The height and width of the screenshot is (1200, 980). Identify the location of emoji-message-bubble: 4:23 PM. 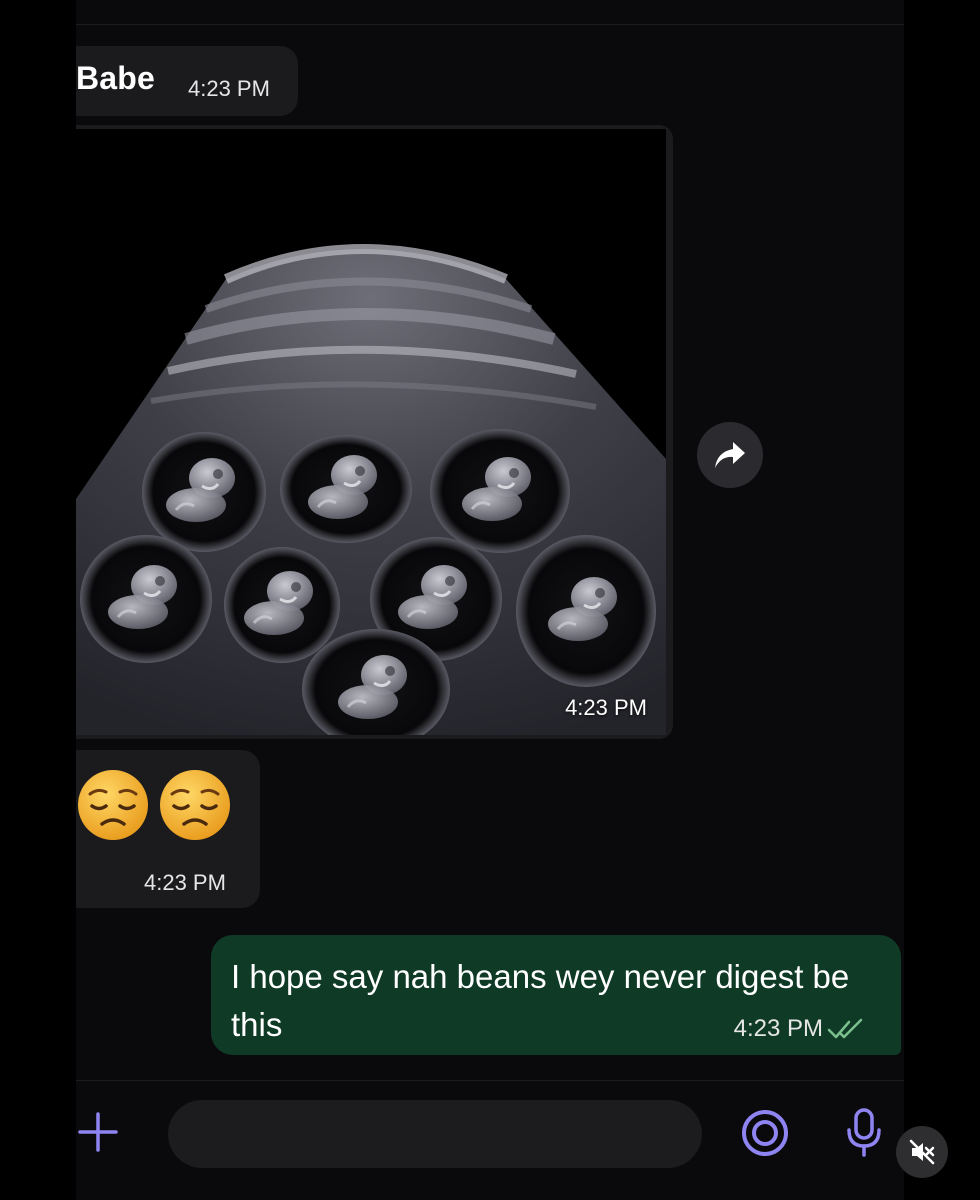
(168, 829).